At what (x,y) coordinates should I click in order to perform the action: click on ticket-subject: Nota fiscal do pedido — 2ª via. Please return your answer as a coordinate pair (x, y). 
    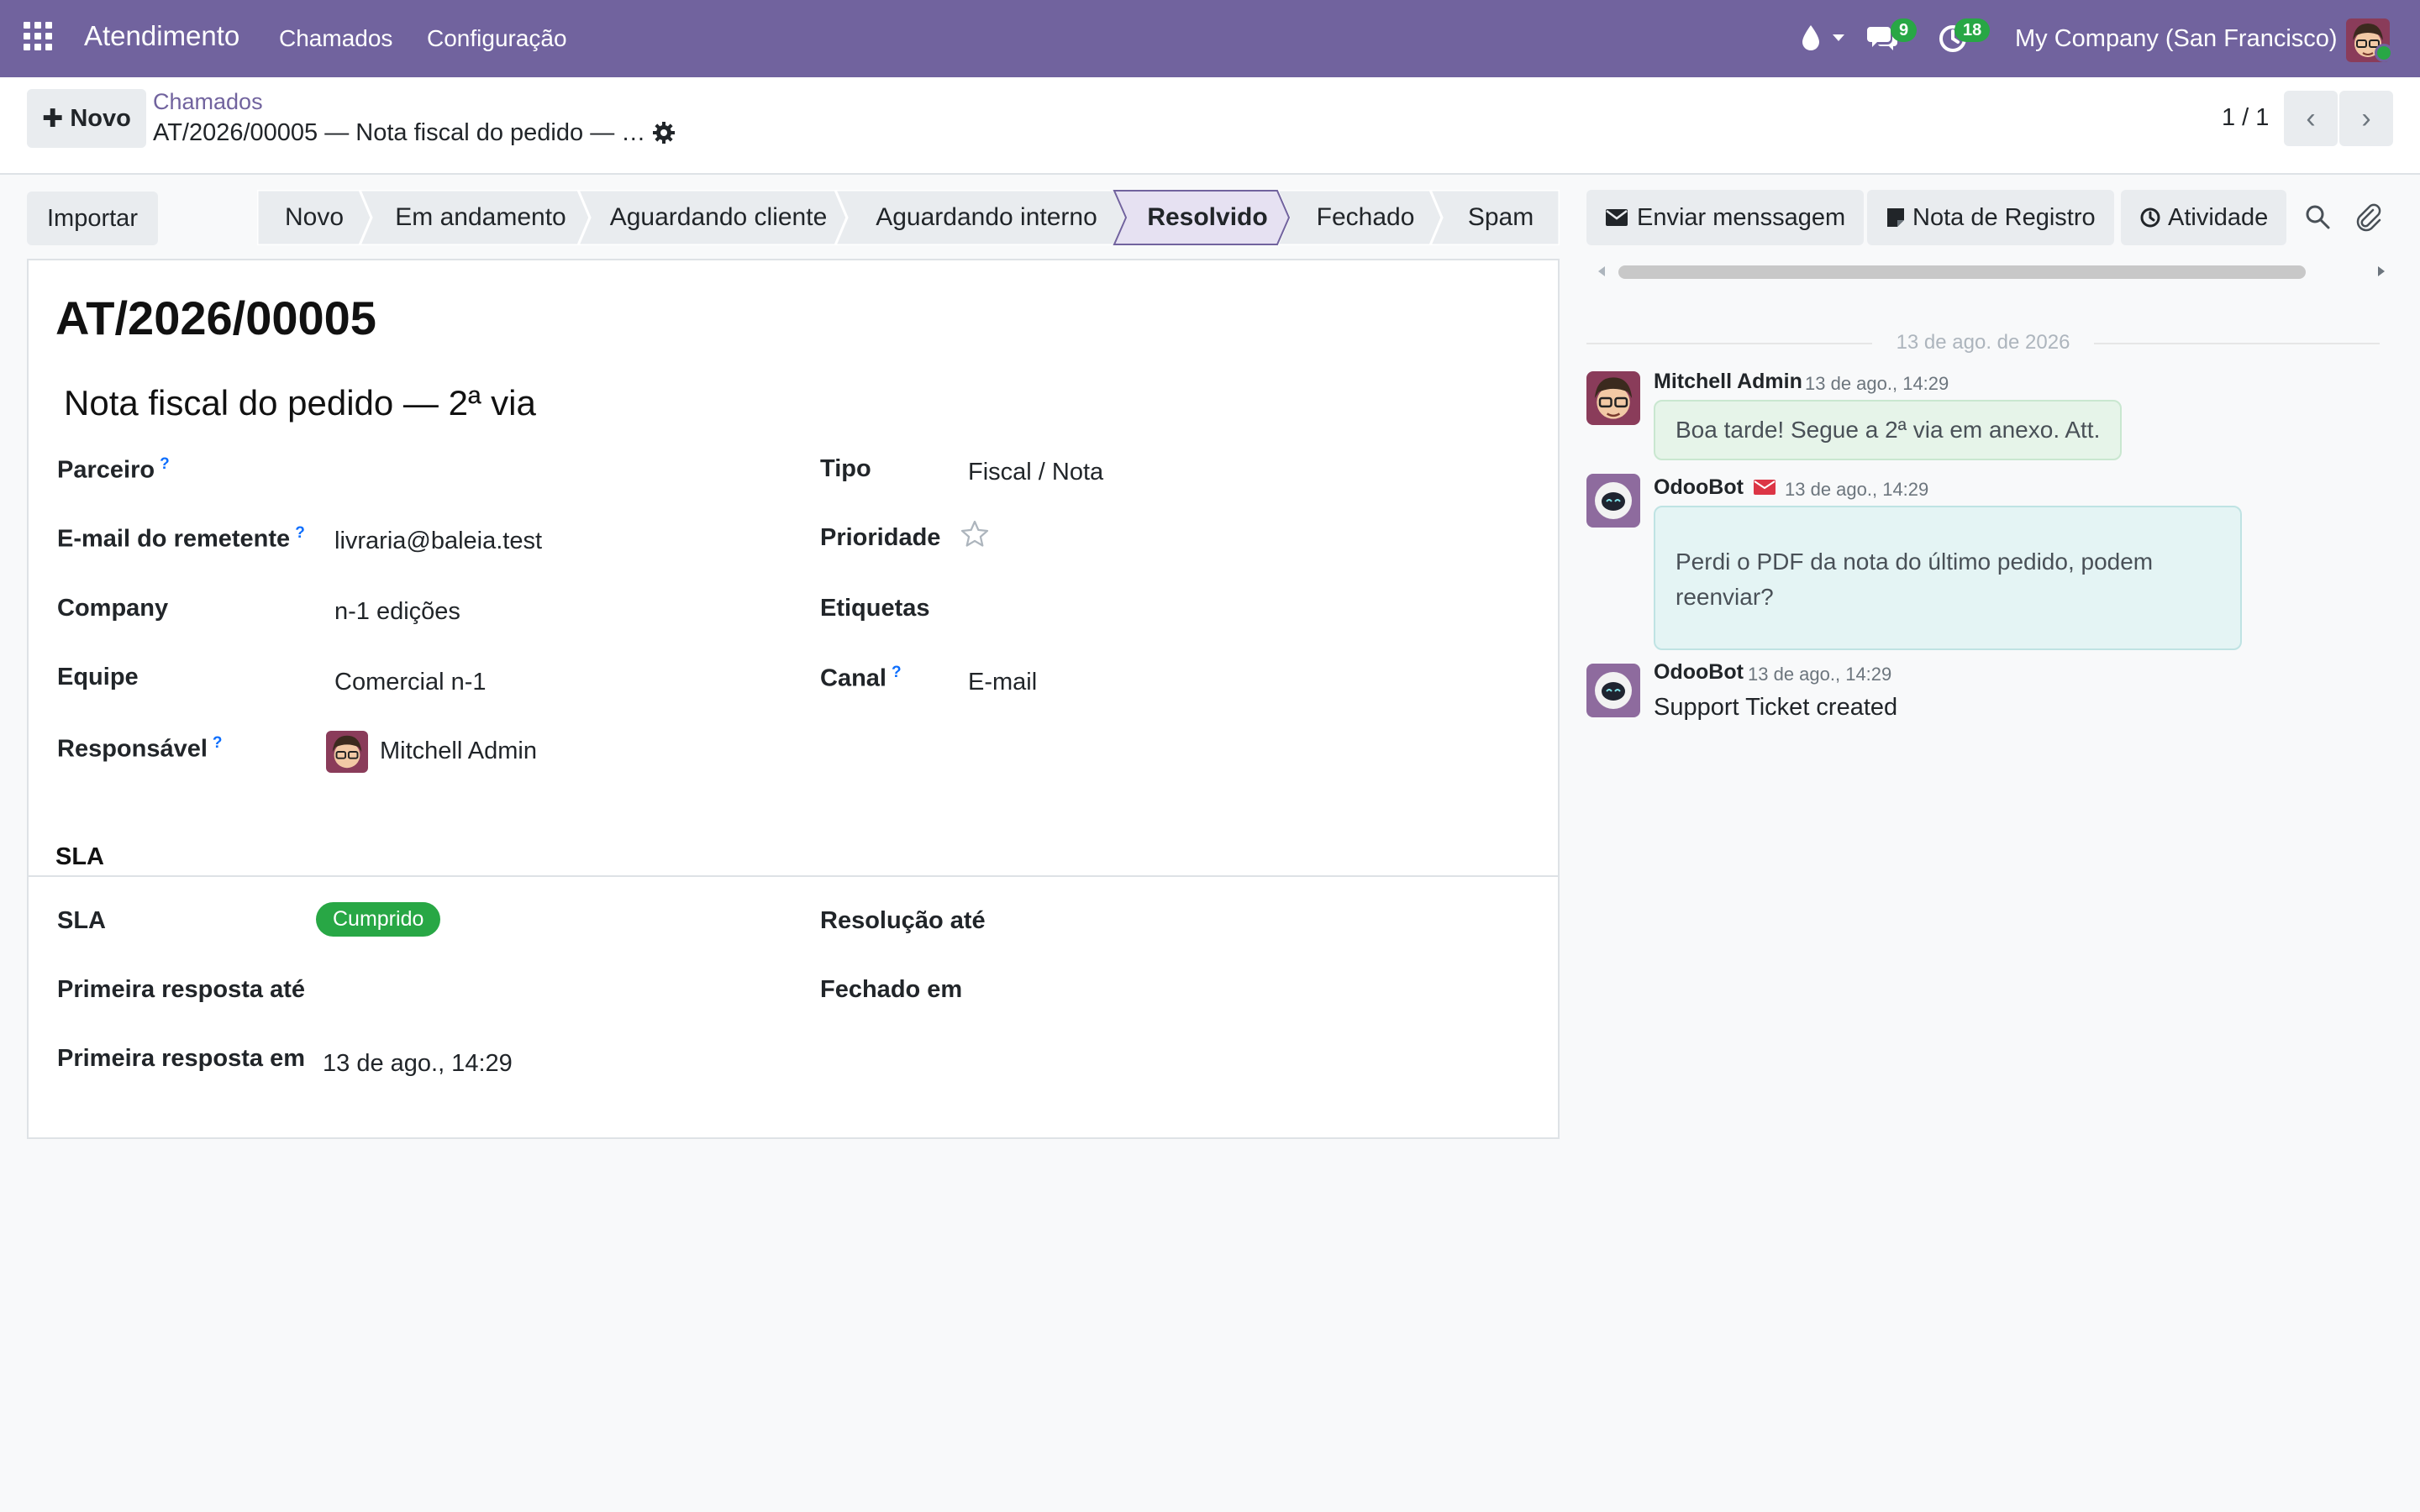
    Looking at the image, I should click on (300, 403).